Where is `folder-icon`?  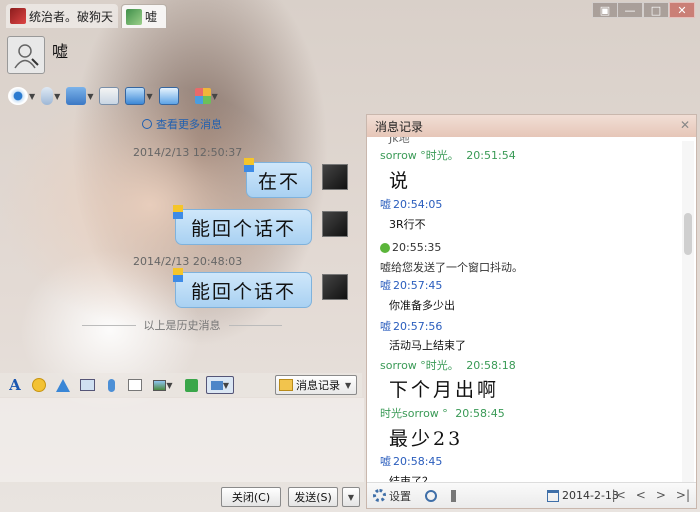
folder-icon is located at coordinates (76, 96).